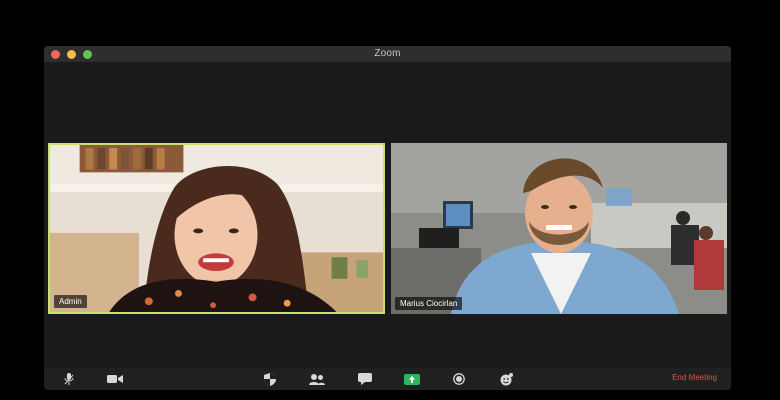 Image resolution: width=780 pixels, height=400 pixels. I want to click on participant-name-label: Admin, so click(70, 301).